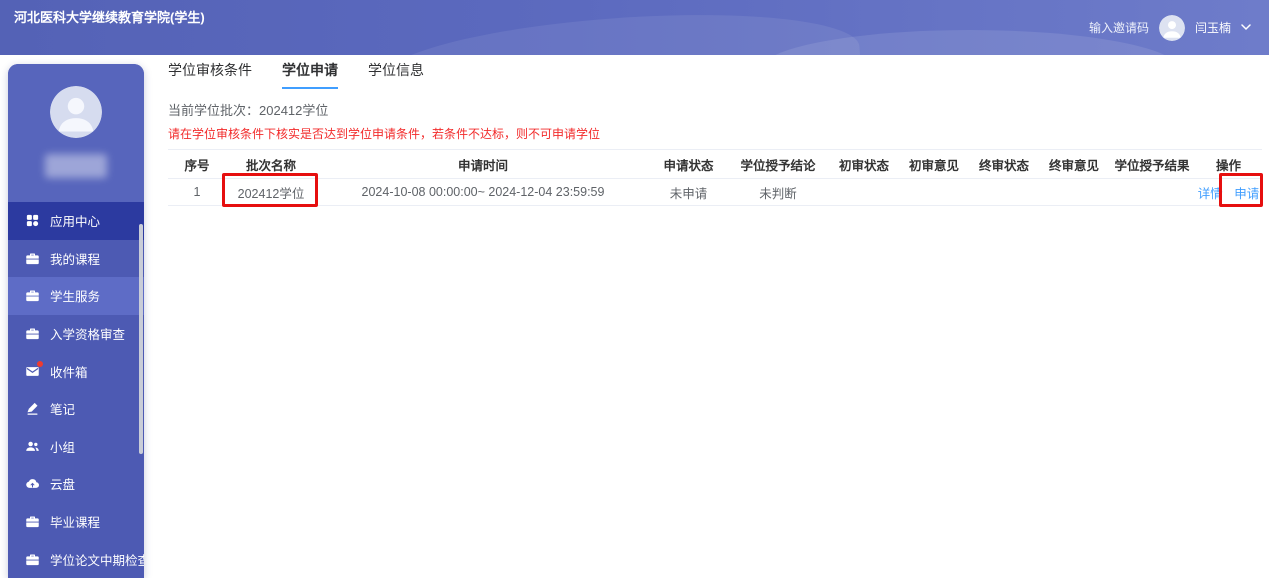 Image resolution: width=1269 pixels, height=578 pixels. I want to click on sidebar-profile-card, so click(76, 133).